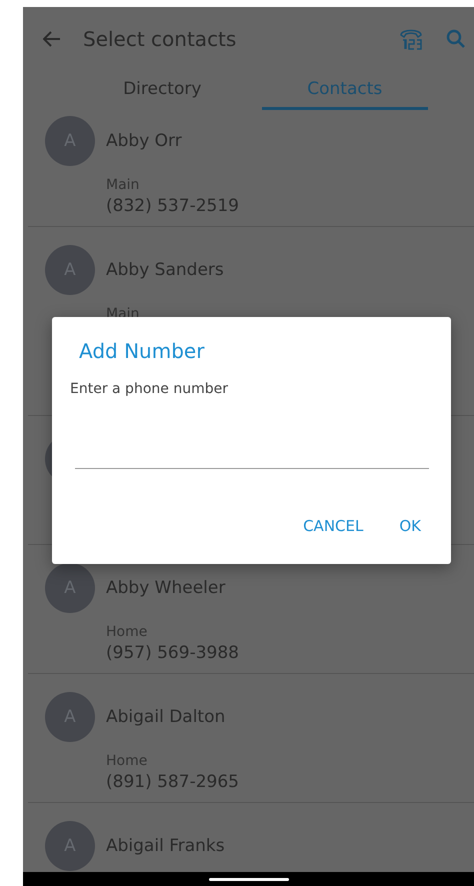 Image resolution: width=474 pixels, height=886 pixels. I want to click on contact-name: Abigail Franks, so click(165, 846).